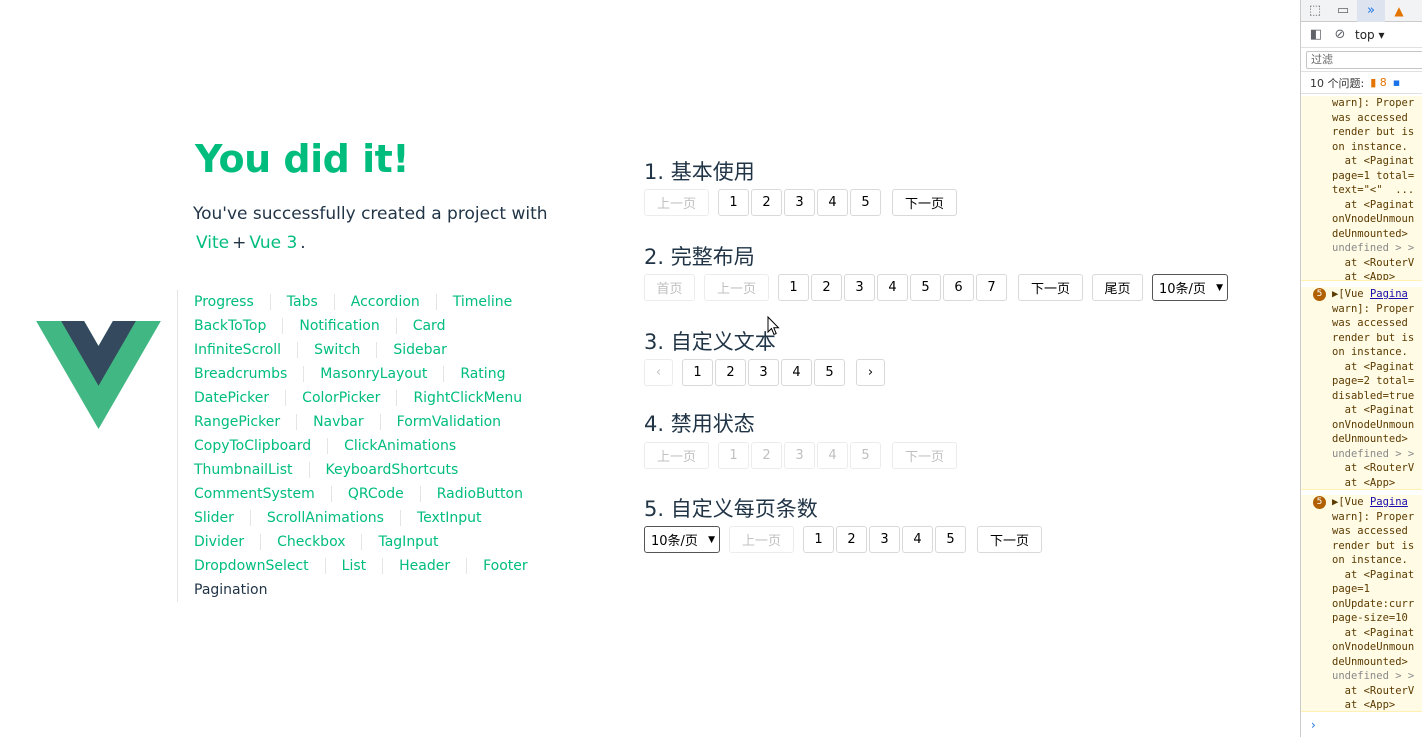 This screenshot has width=1422, height=737. Describe the element at coordinates (214, 518) in the screenshot. I see `nav-link-slider: Slider` at that location.